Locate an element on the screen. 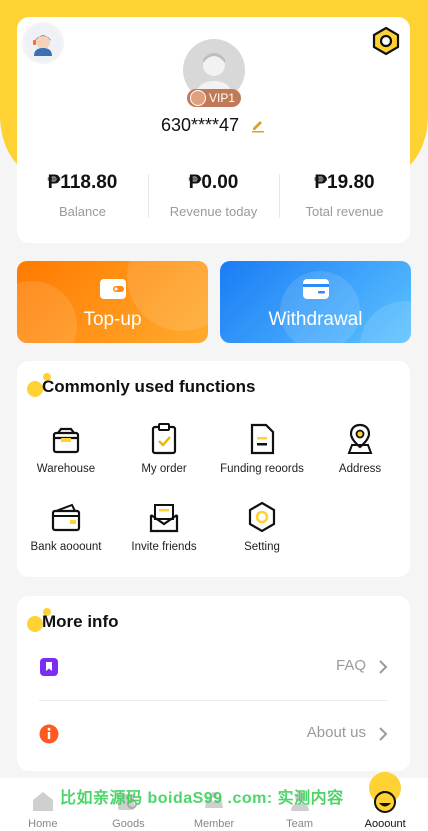 The height and width of the screenshot is (831, 428). function-bank-account: Bank aooount is located at coordinates (66, 526).